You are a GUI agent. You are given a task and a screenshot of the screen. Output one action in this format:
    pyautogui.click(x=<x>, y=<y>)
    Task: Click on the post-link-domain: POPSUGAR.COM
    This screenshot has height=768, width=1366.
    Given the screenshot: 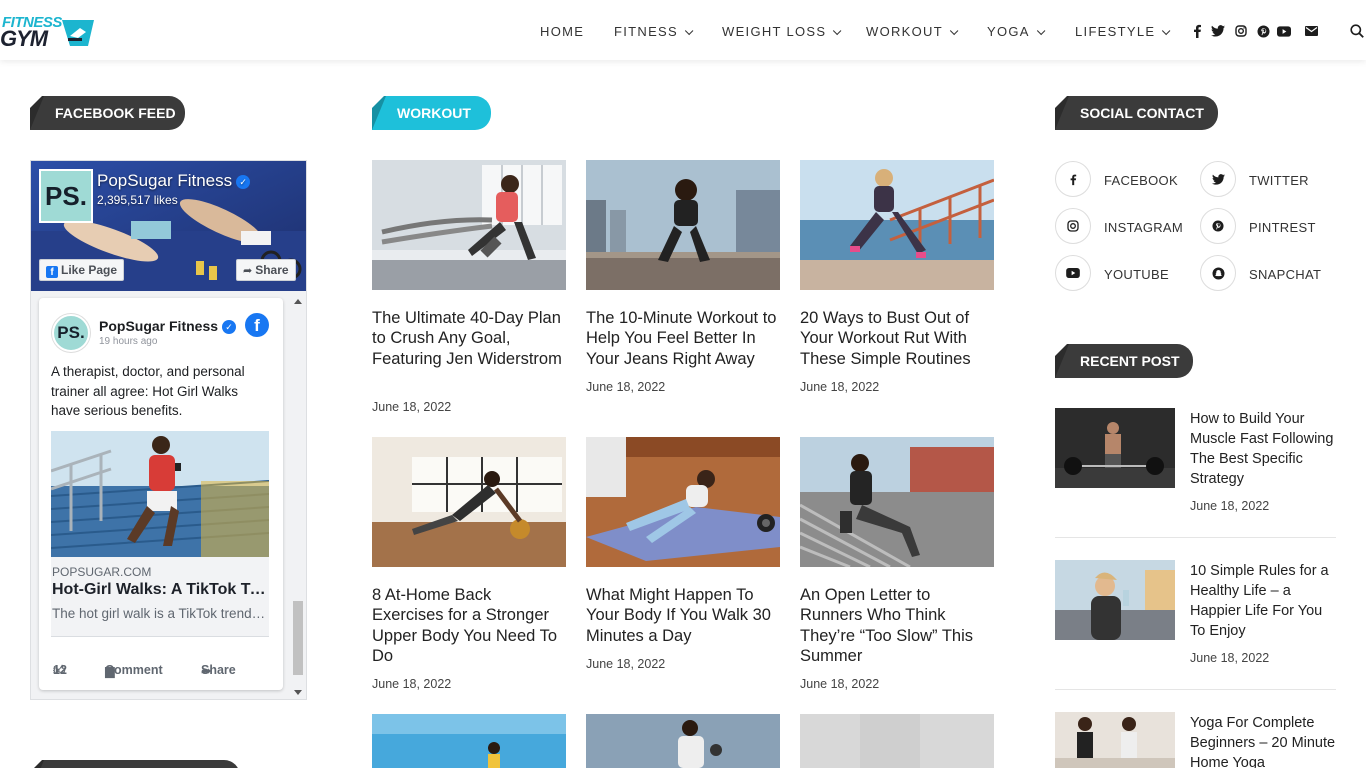 What is the action you would take?
    pyautogui.click(x=102, y=572)
    